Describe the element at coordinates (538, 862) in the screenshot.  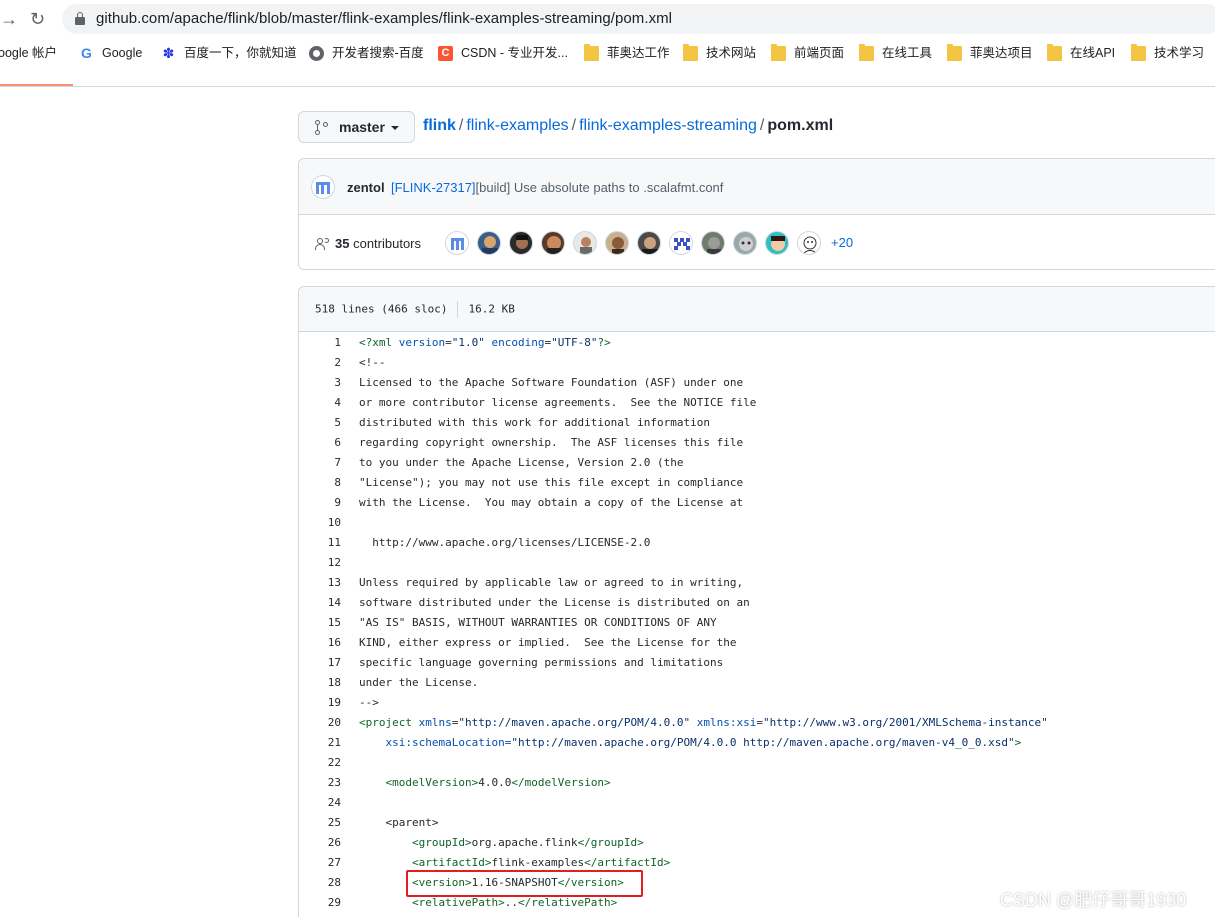
I see `code-token: flink-examples` at that location.